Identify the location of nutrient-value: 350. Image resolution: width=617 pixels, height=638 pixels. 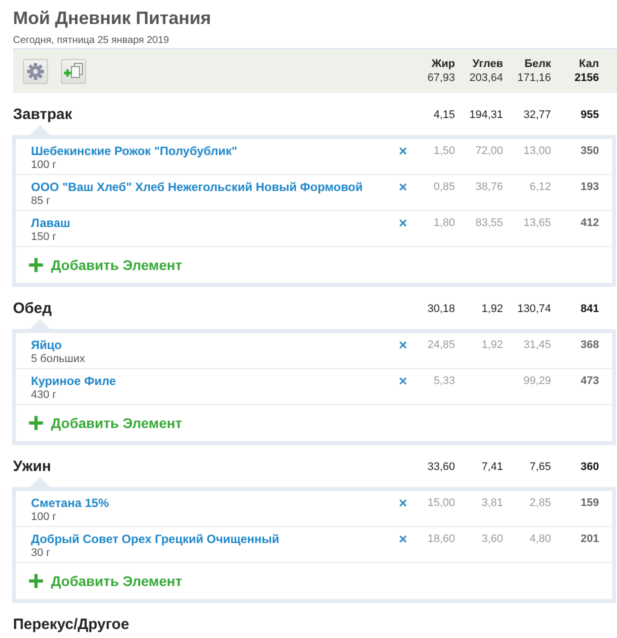
(589, 151).